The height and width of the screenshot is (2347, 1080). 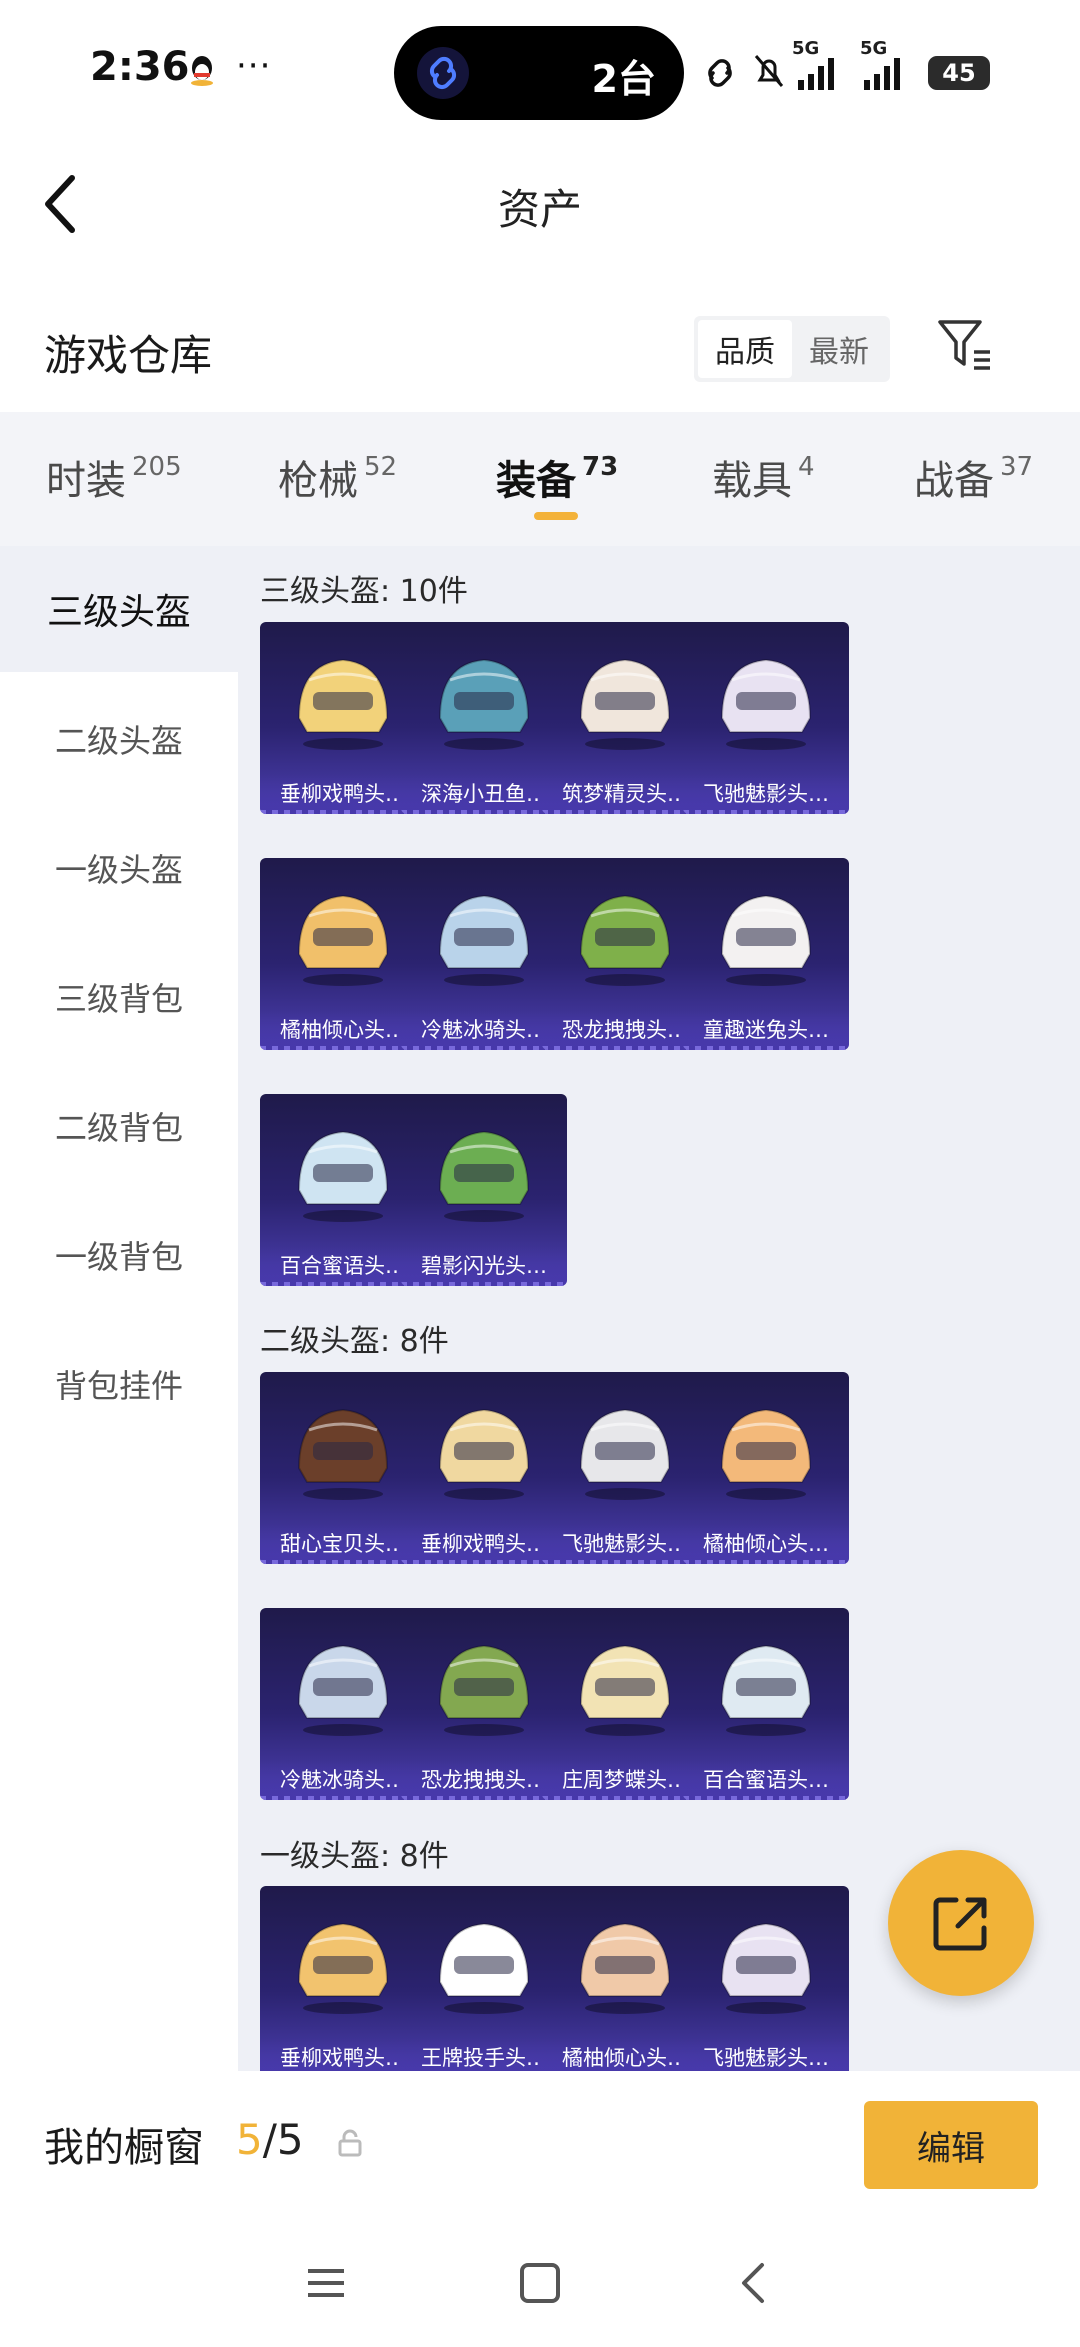 I want to click on section-title: 二级头盔: 8件, so click(x=354, y=1341).